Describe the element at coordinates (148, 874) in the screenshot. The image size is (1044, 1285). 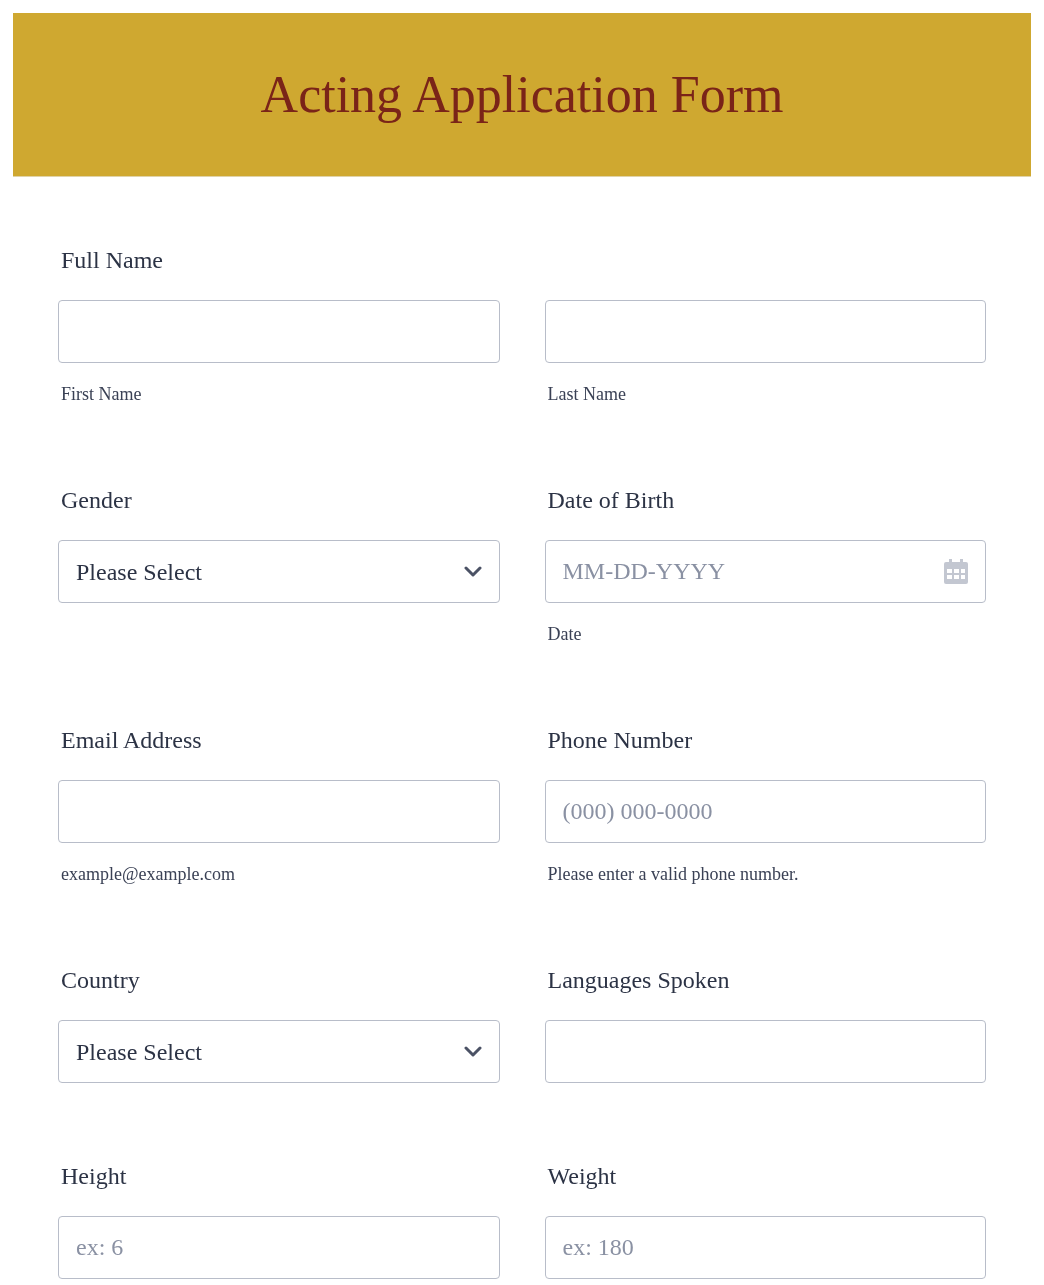
I see `field-hint: example@example.com` at that location.